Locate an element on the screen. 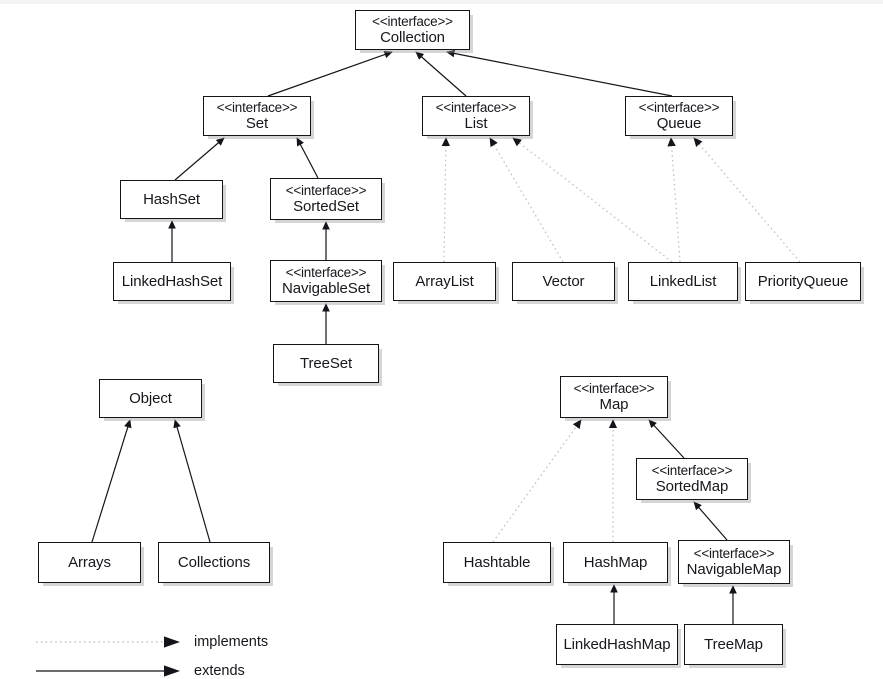 The height and width of the screenshot is (679, 883). uml-node-collections: Collections is located at coordinates (214, 562).